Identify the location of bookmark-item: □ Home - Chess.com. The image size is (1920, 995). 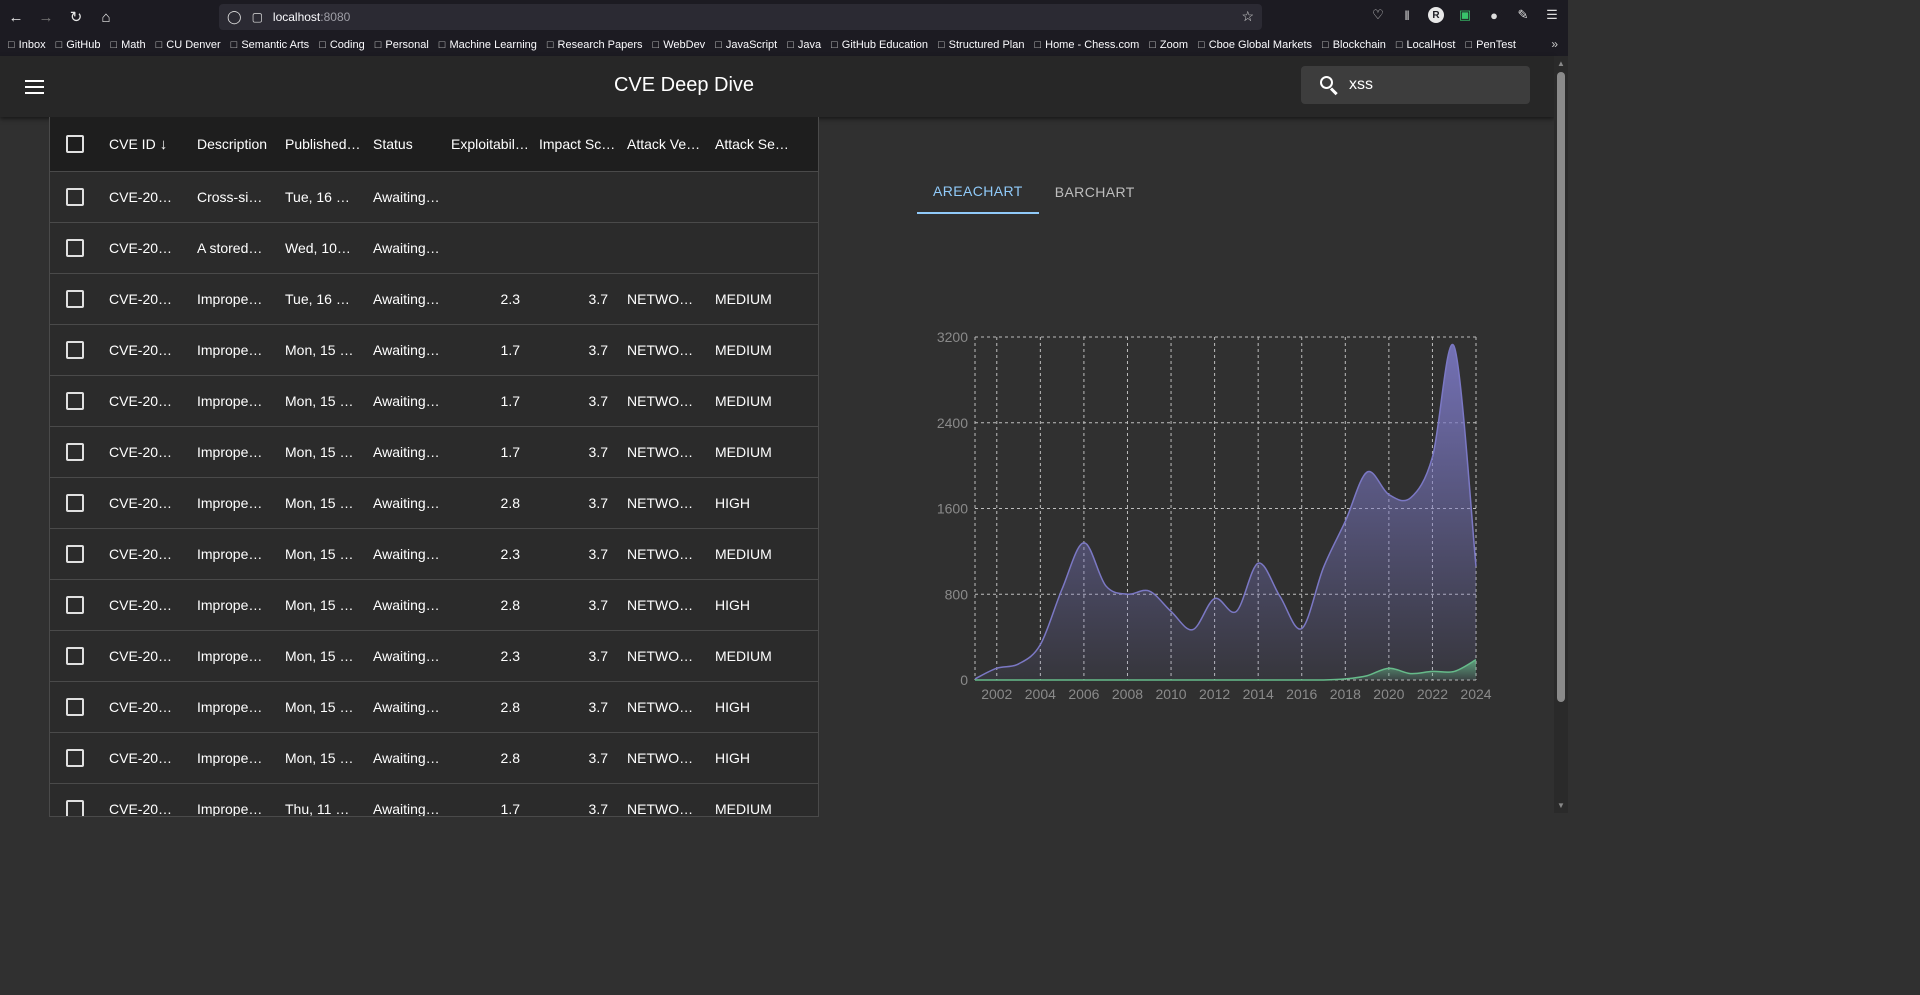
(1086, 45).